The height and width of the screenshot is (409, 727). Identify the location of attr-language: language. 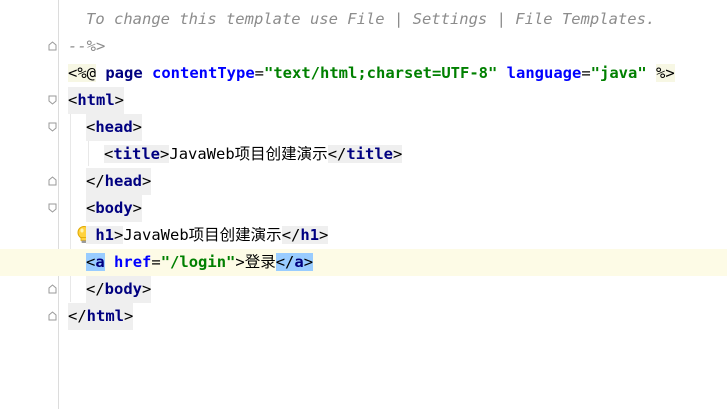
(544, 73).